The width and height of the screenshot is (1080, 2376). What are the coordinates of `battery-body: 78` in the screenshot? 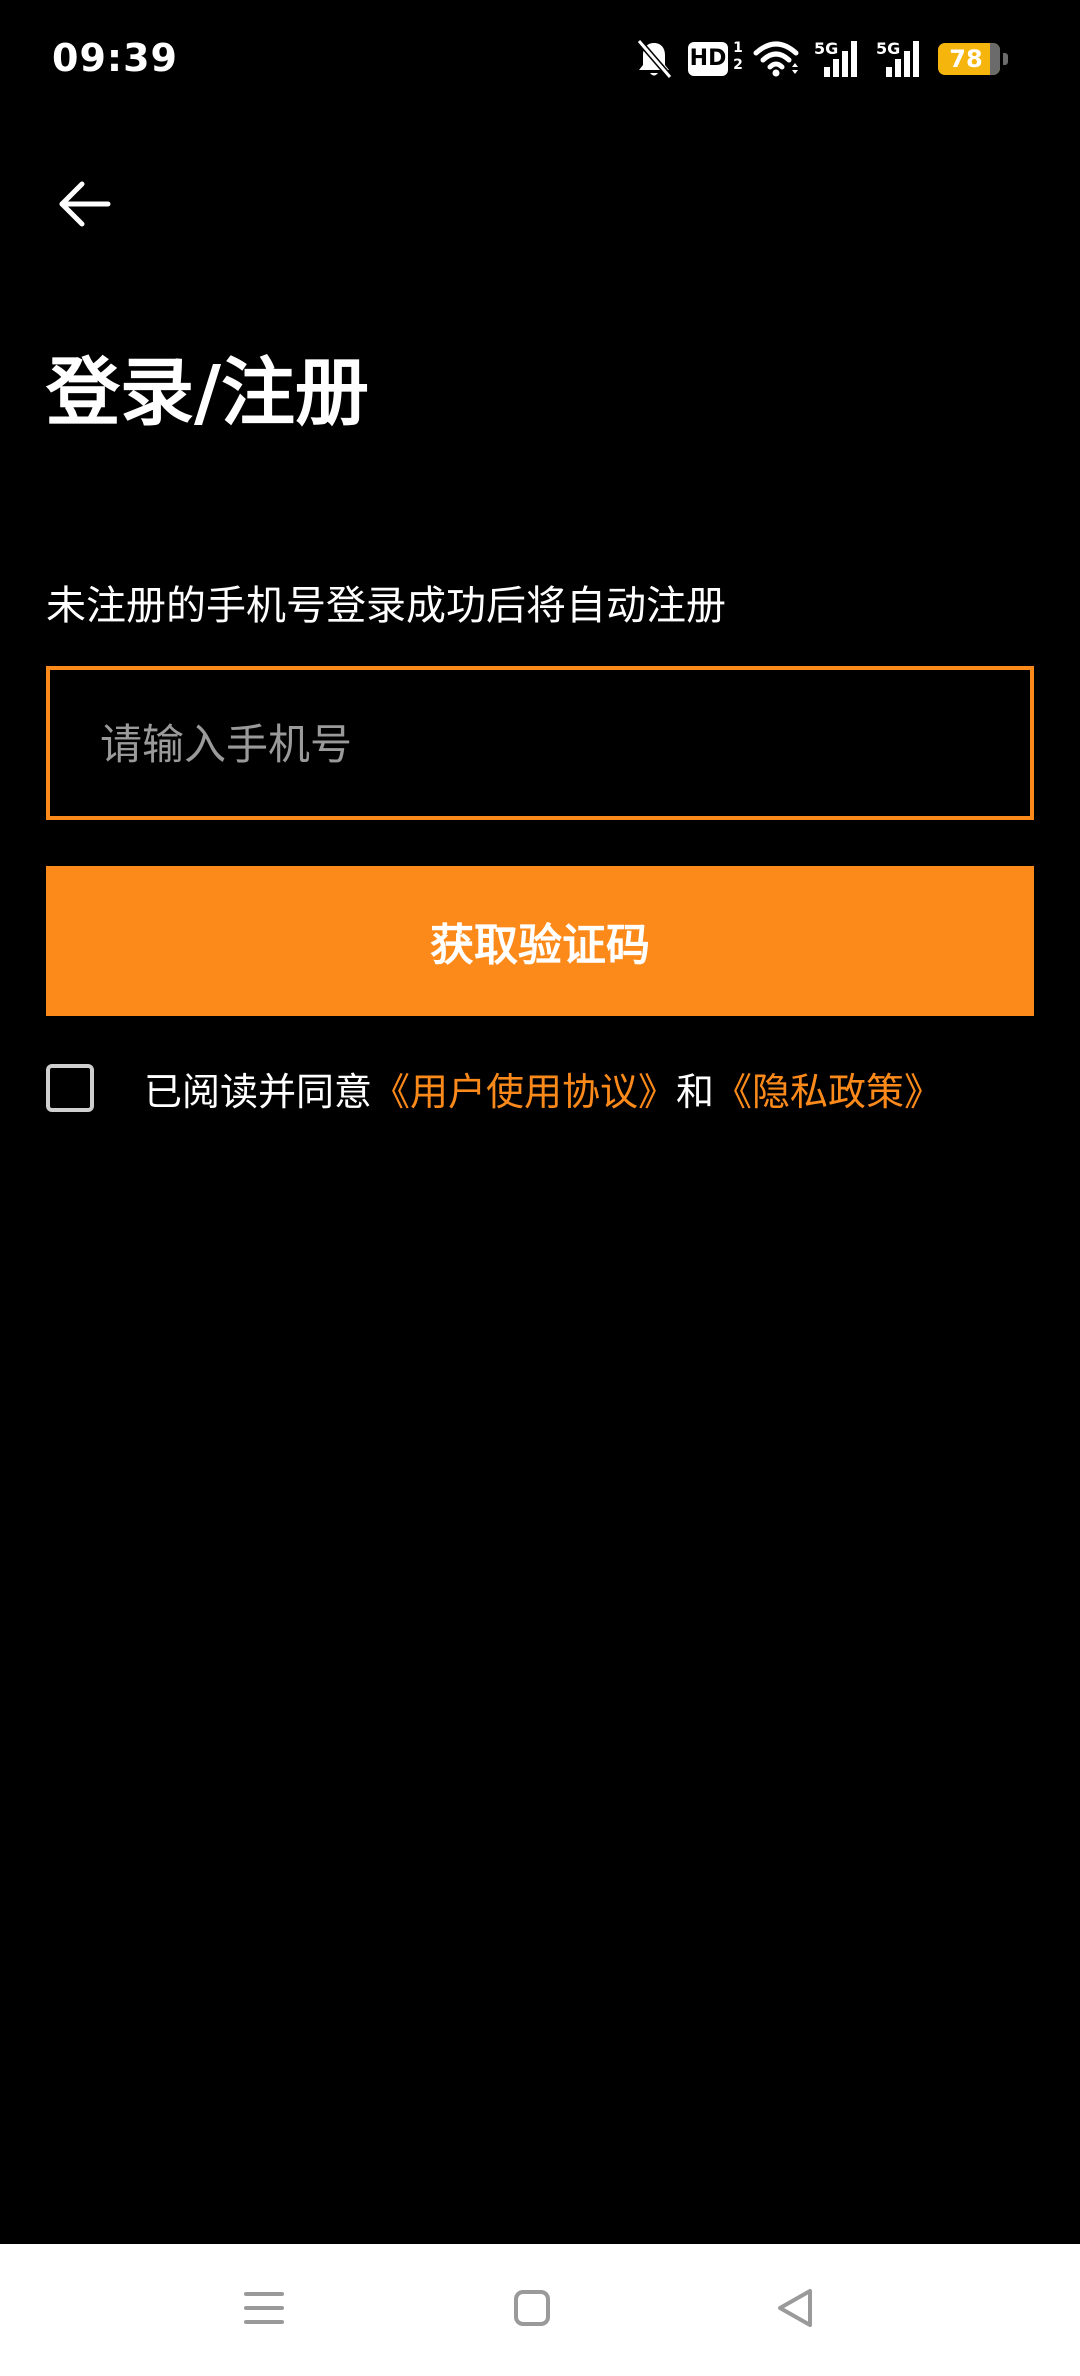 It's located at (969, 59).